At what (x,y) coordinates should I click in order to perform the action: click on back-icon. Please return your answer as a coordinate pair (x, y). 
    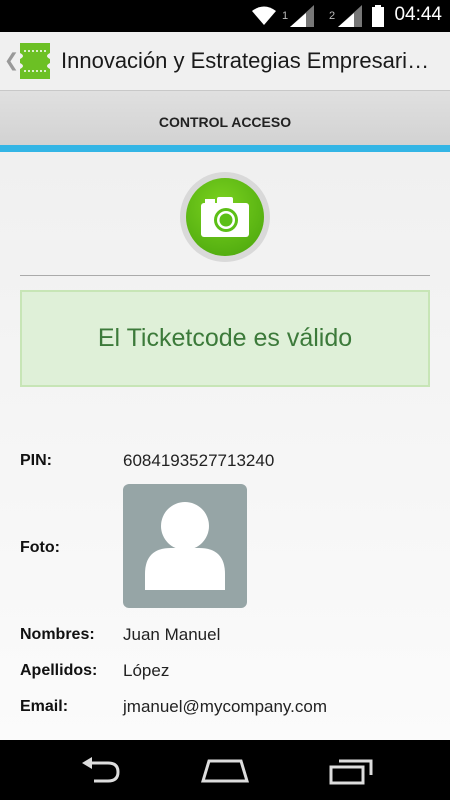
    Looking at the image, I should click on (100, 771).